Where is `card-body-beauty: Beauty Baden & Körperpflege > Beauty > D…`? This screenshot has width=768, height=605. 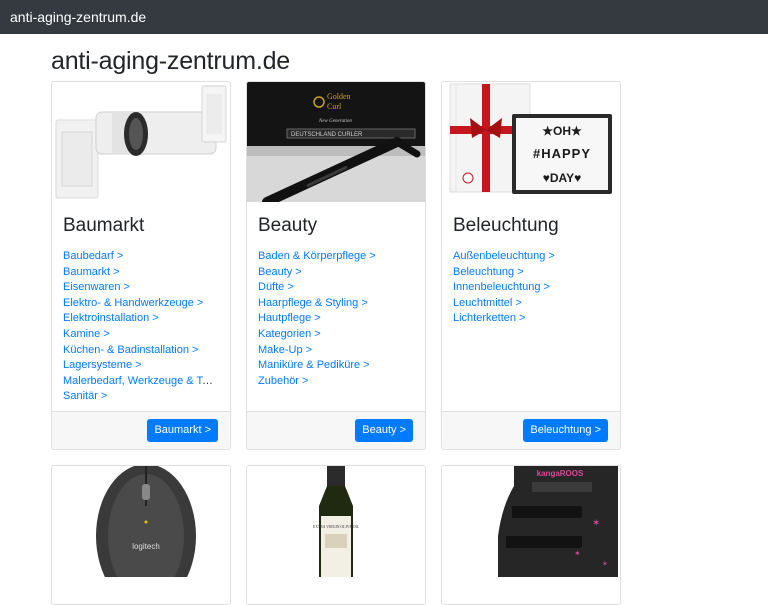
card-body-beauty: Beauty Baden & Körperpflege > Beauty > D… is located at coordinates (336, 295).